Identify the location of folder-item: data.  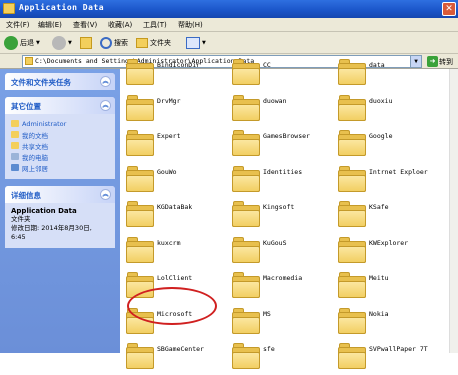
(388, 74).